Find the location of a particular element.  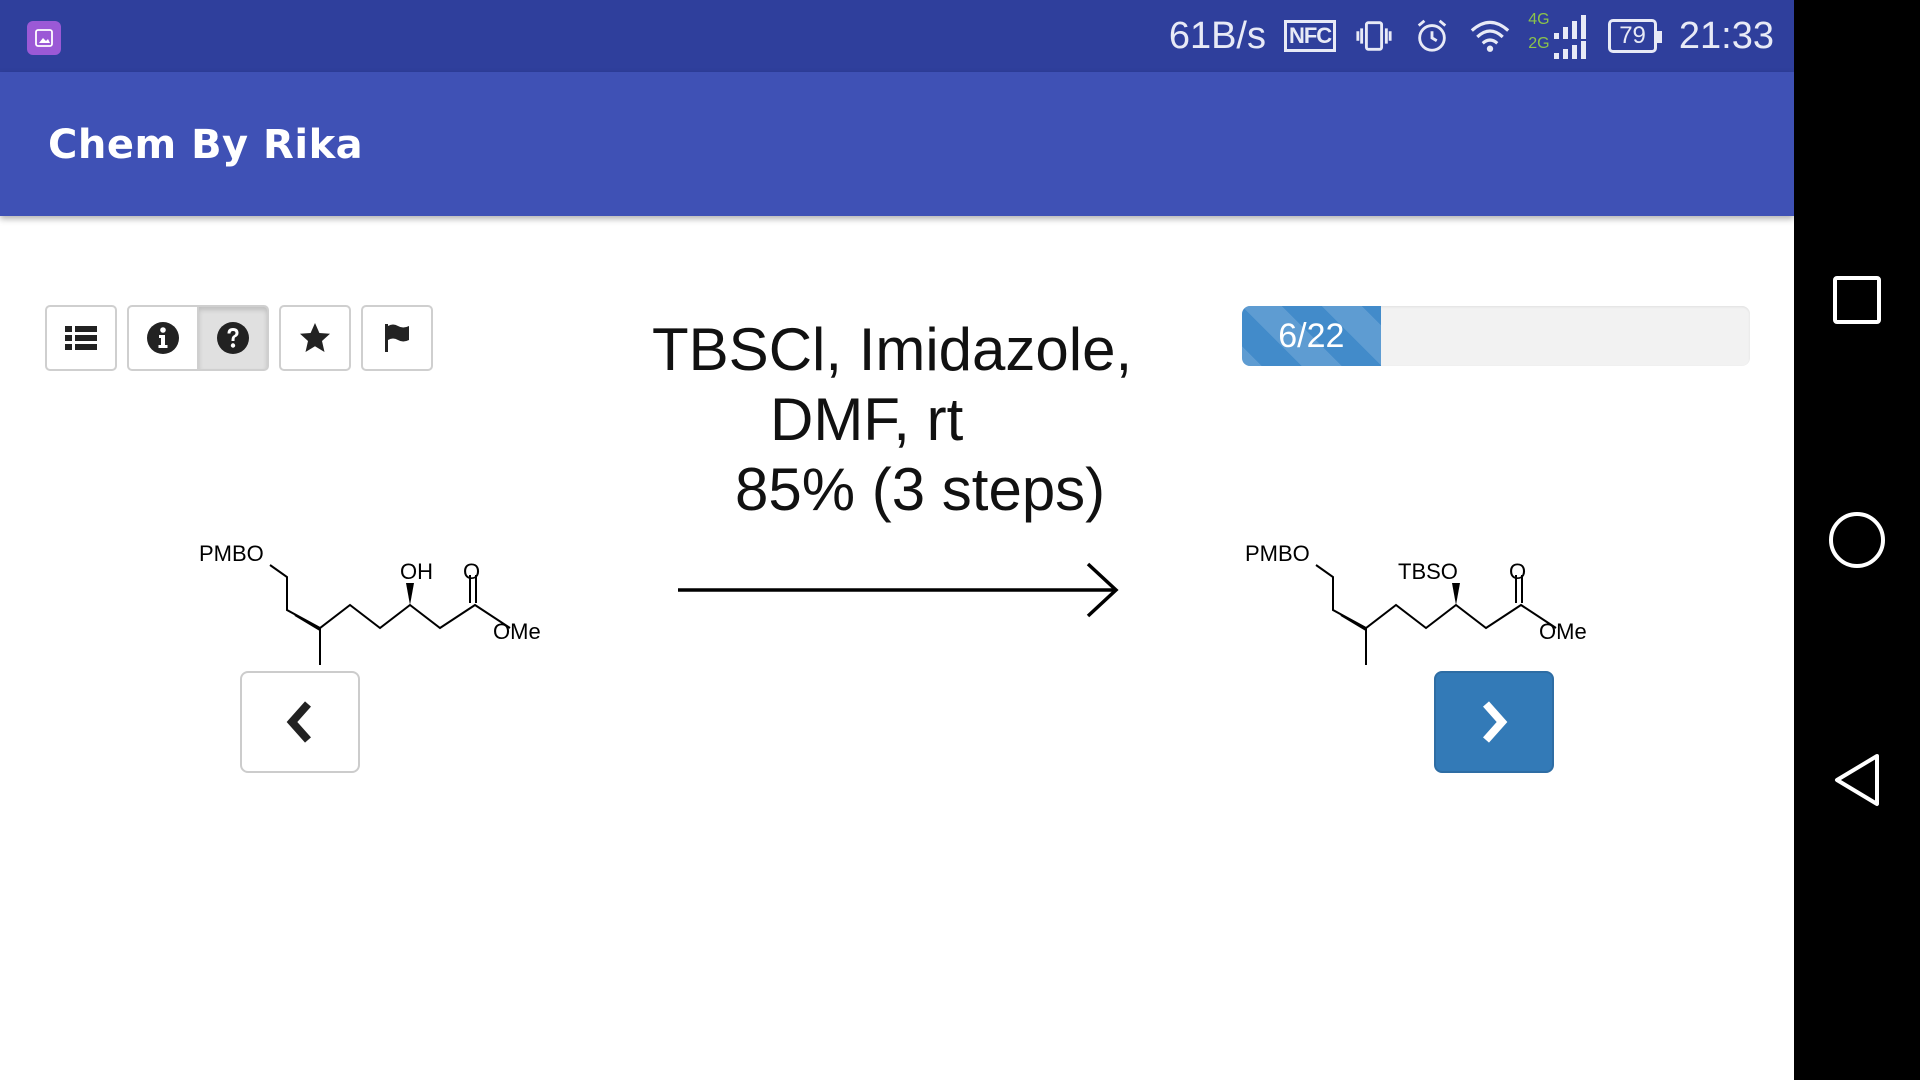

flag-button is located at coordinates (397, 338).